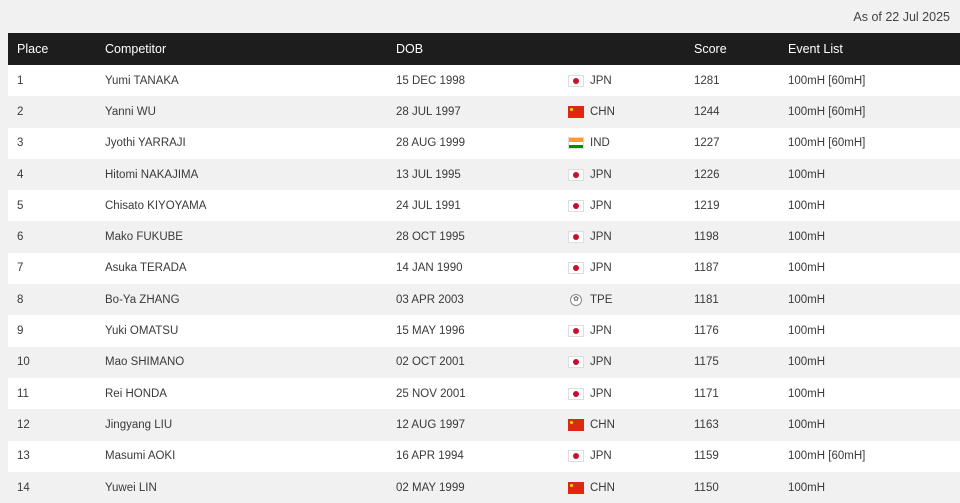  Describe the element at coordinates (428, 205) in the screenshot. I see `dob-cell: 24 JUL 1991` at that location.